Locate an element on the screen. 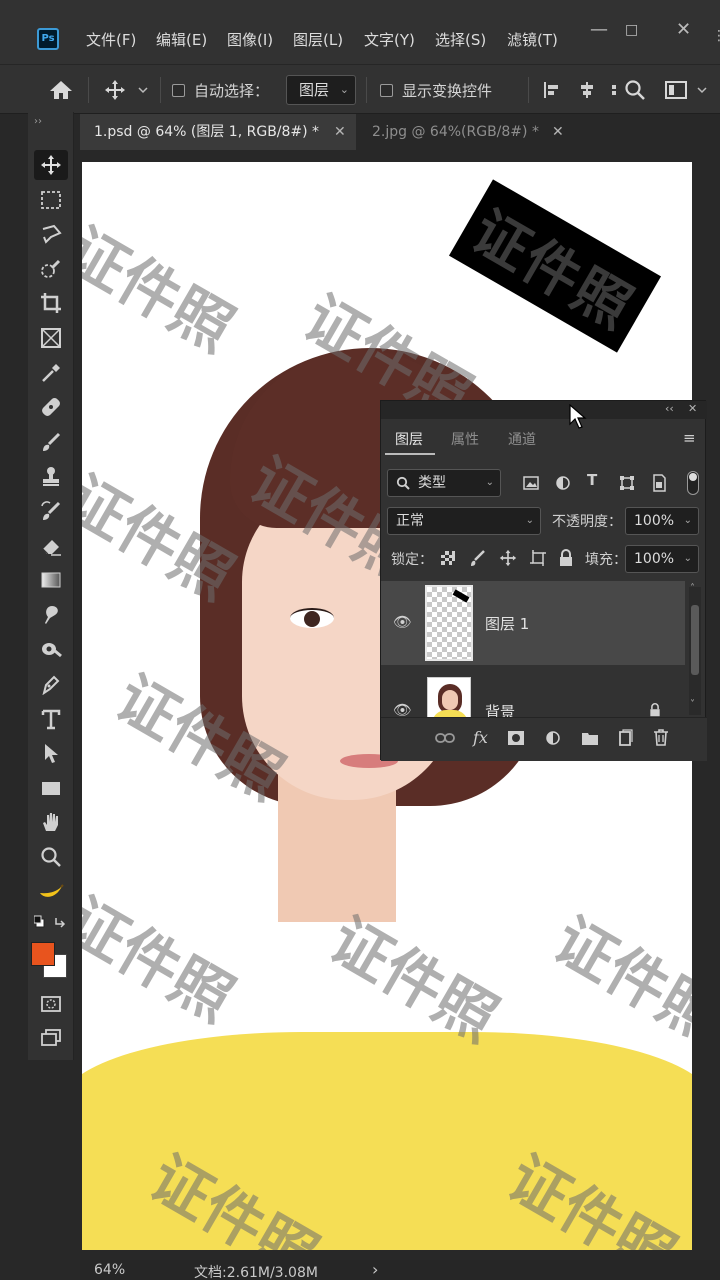  layers-scrollbar: ˄ ˅ is located at coordinates (695, 649).